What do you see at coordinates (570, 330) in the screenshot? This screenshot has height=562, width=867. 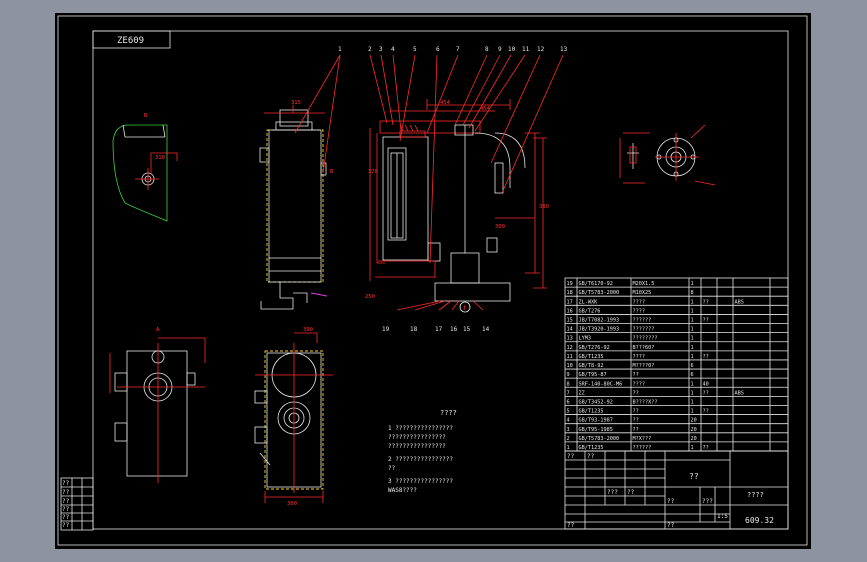 I see `parts-cell: 14` at bounding box center [570, 330].